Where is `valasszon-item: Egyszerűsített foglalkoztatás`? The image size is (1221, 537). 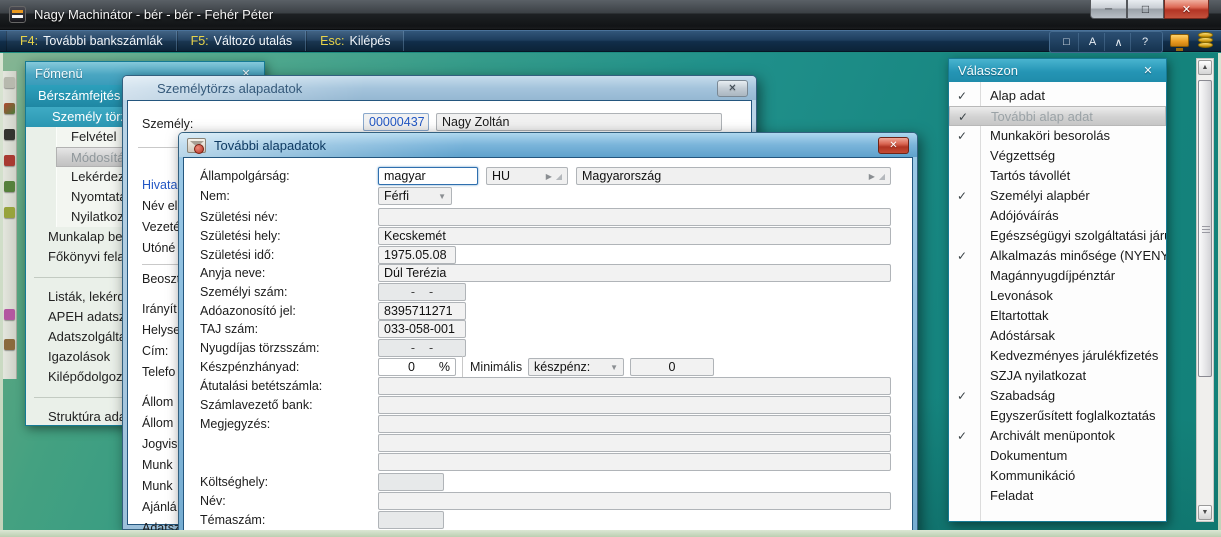
valasszon-item: Egyszerűsített foglalkoztatás is located at coordinates (1057, 416).